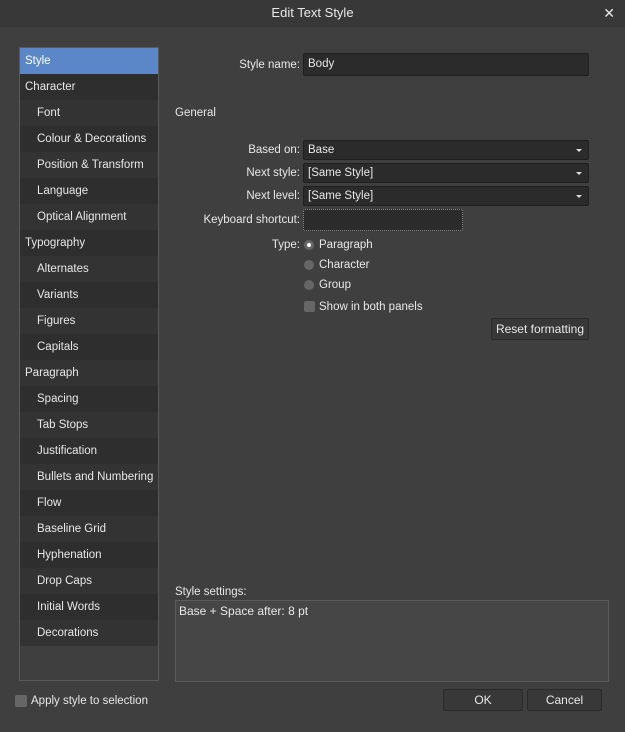  What do you see at coordinates (446, 64) in the screenshot?
I see `style-name-input: Body` at bounding box center [446, 64].